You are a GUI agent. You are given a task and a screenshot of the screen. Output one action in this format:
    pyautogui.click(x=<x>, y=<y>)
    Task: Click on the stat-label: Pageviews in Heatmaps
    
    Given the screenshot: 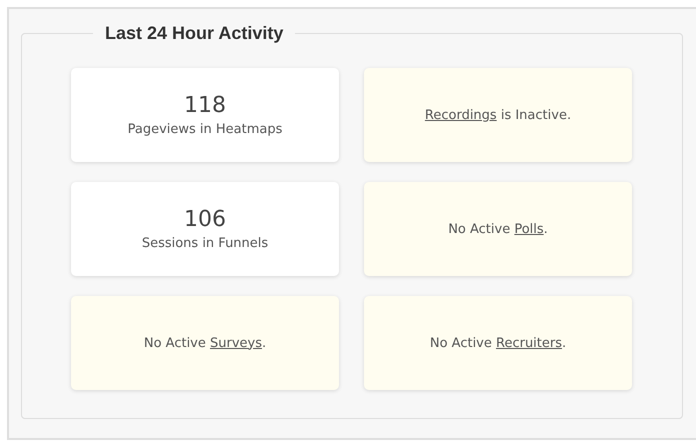 What is the action you would take?
    pyautogui.click(x=205, y=129)
    